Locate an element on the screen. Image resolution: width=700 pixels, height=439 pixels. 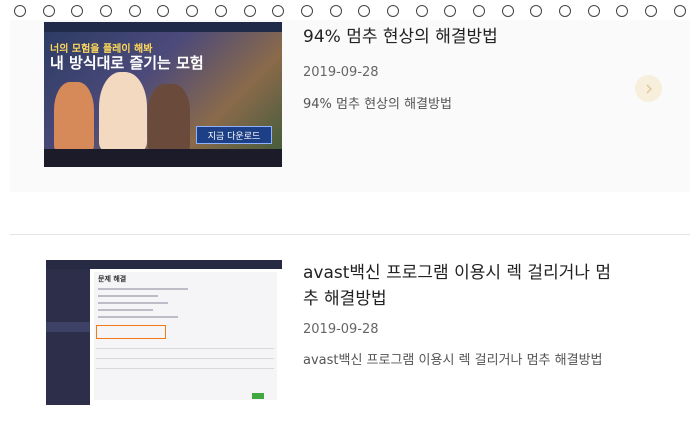
post-title: 94% 멈추 현상의 해결방법 is located at coordinates (463, 37).